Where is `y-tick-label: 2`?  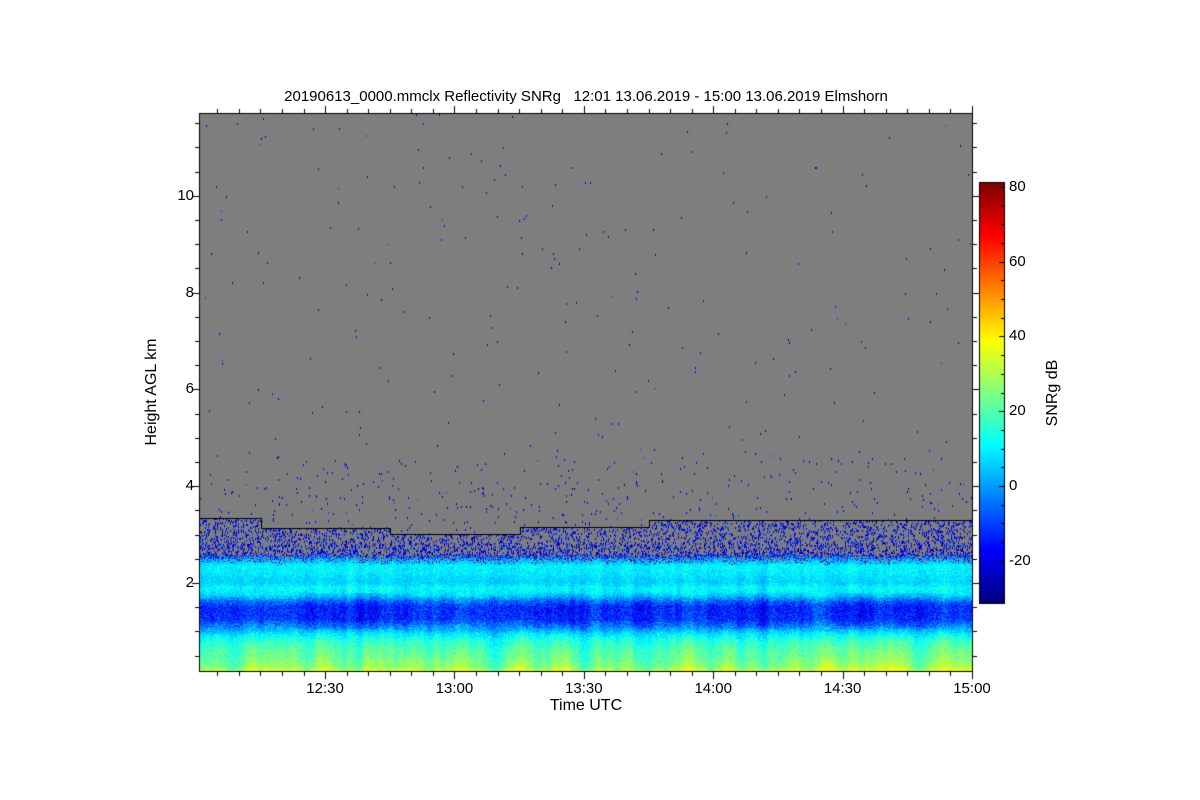 y-tick-label: 2 is located at coordinates (189, 582).